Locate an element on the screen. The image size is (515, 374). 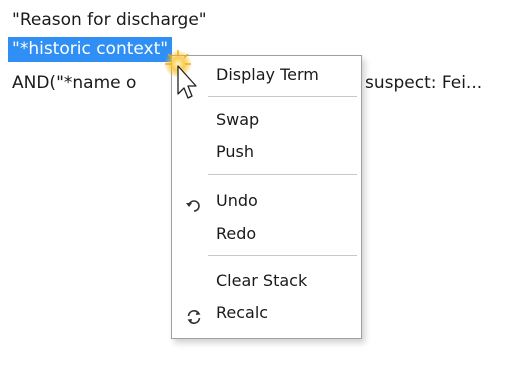
undo-icon is located at coordinates (194, 202).